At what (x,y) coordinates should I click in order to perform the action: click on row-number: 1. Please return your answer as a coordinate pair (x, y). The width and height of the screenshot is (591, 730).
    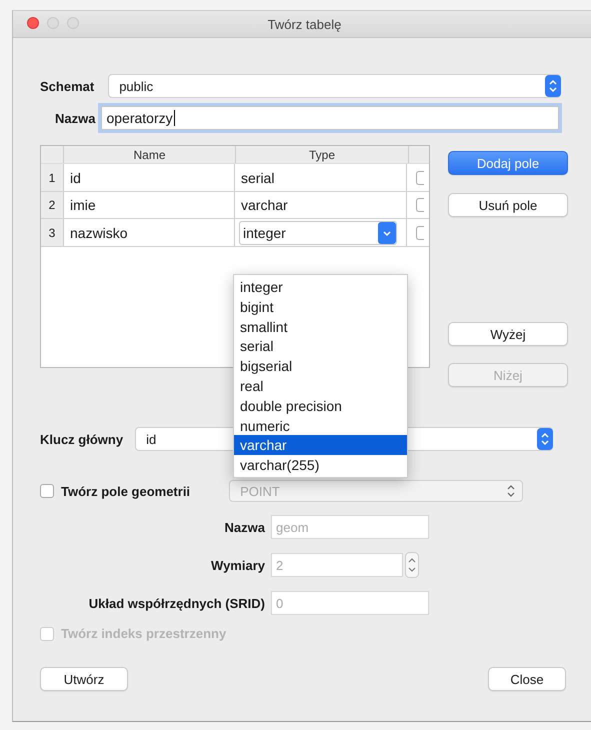
    Looking at the image, I should click on (52, 177).